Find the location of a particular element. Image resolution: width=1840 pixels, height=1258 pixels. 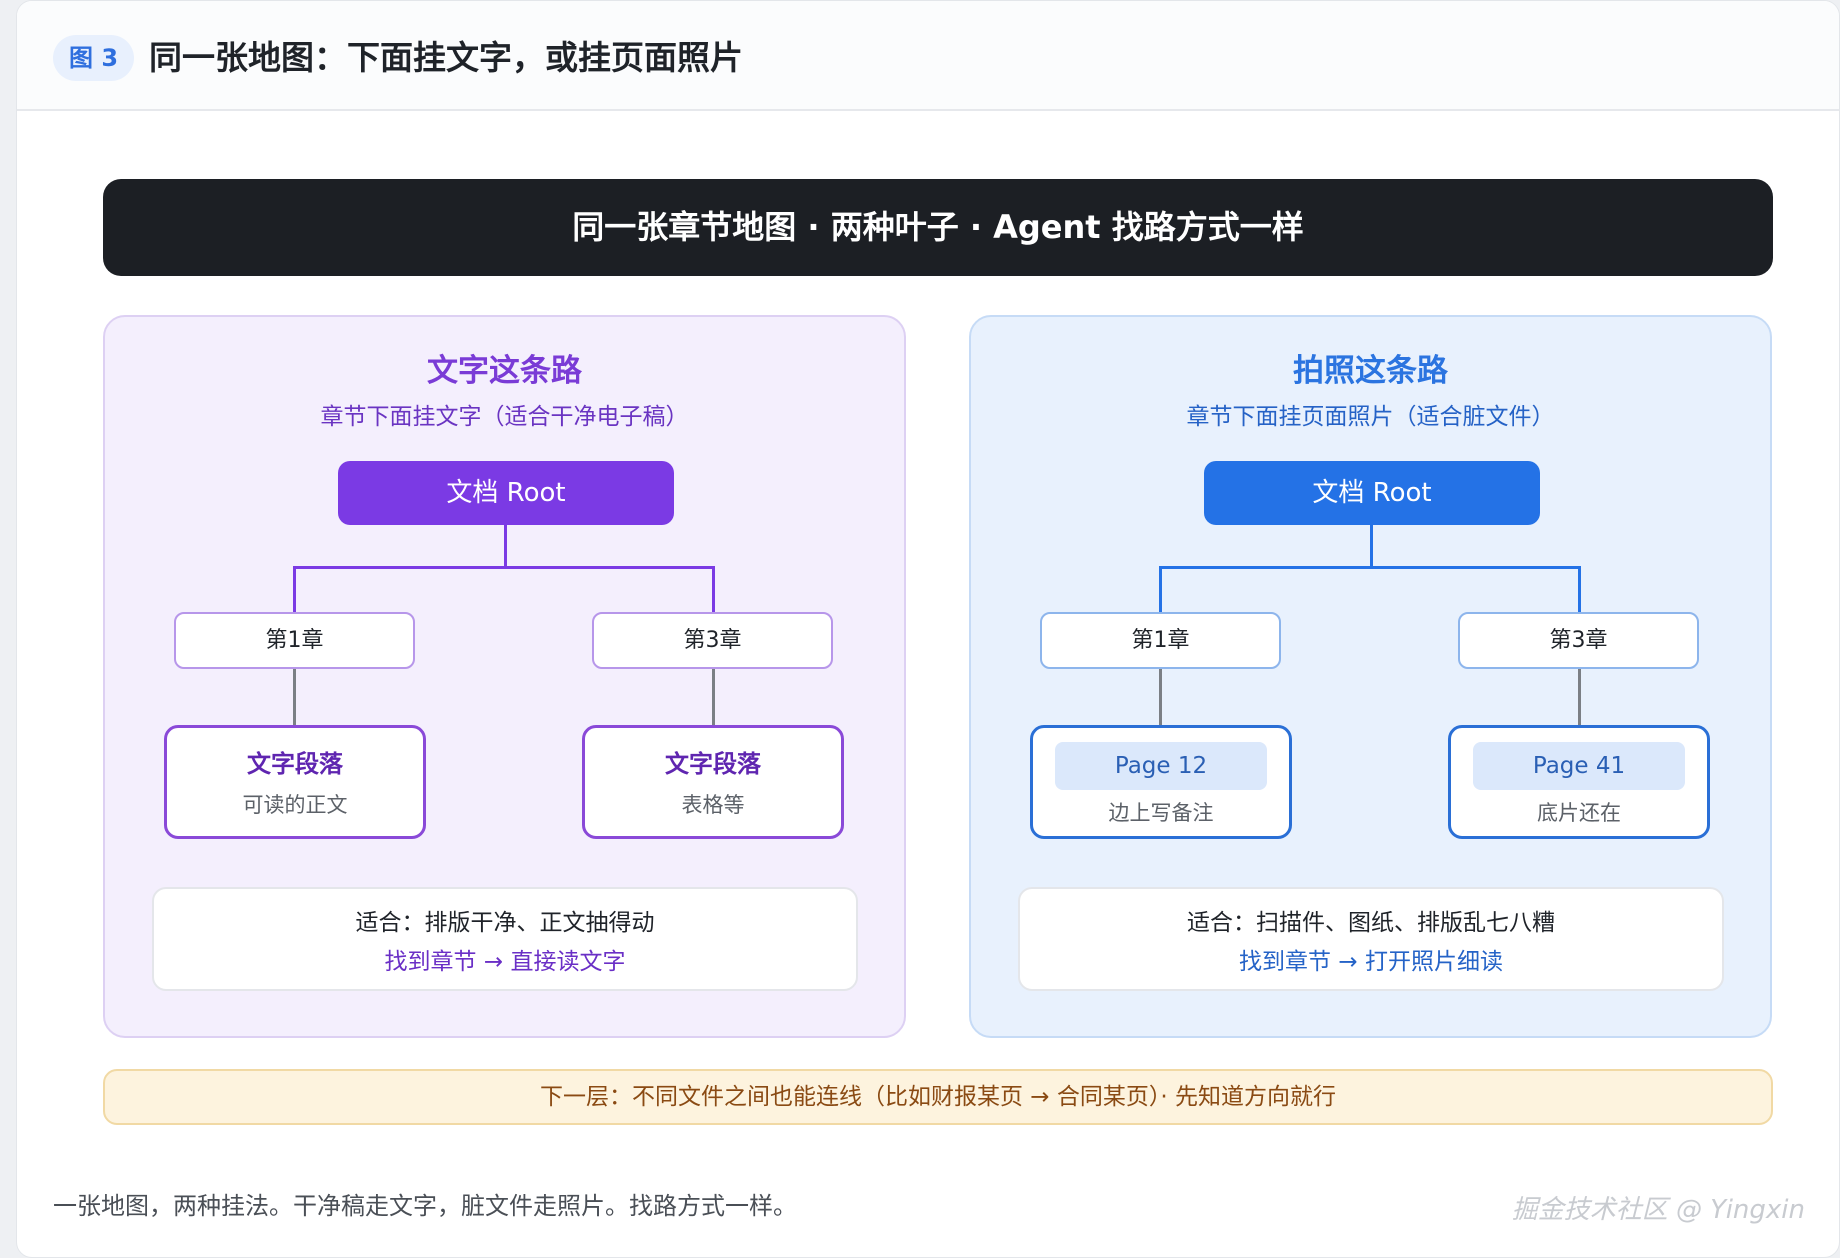

photo-leaf-node: Page 12 边上写备注 is located at coordinates (1161, 782).